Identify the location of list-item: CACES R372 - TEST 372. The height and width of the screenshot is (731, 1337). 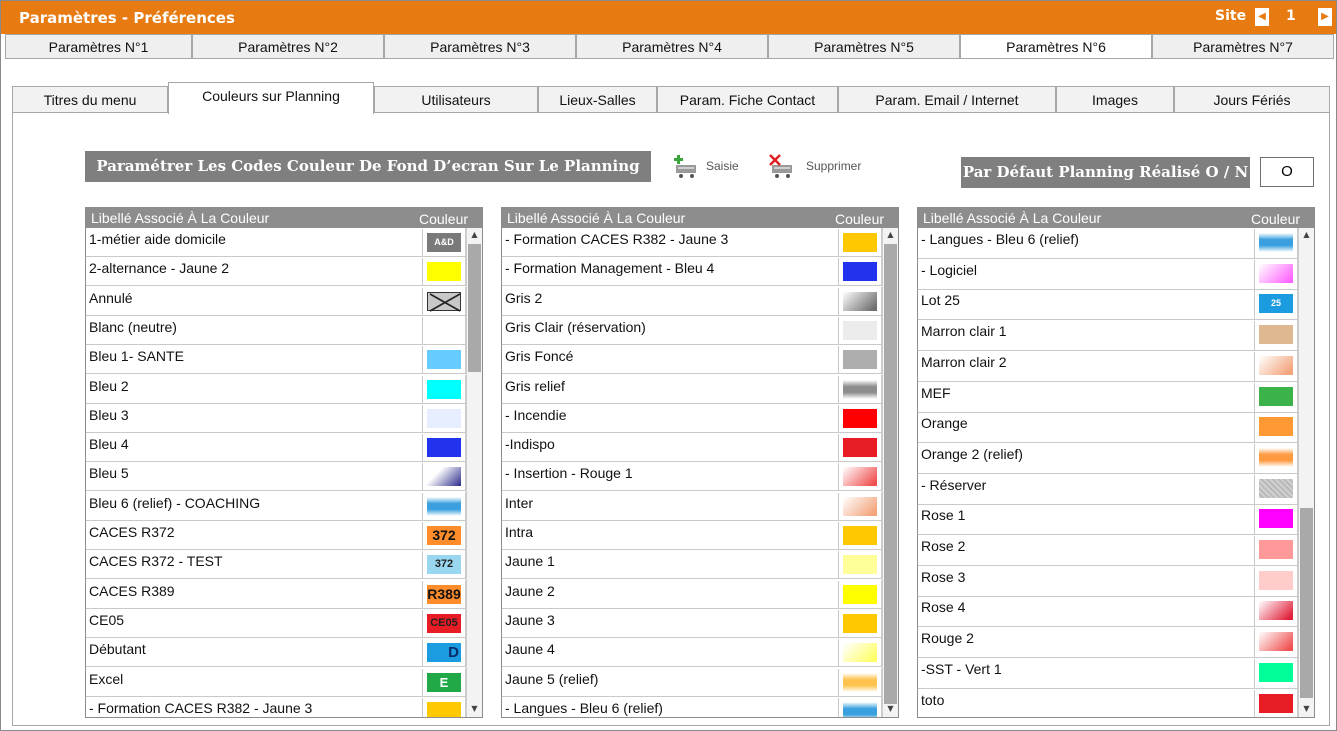
(276, 564).